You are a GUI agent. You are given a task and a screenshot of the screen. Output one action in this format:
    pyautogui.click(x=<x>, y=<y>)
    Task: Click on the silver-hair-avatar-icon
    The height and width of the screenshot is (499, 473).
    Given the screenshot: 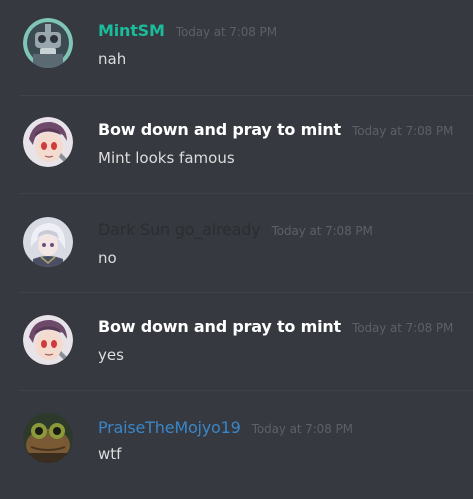 What is the action you would take?
    pyautogui.click(x=48, y=242)
    